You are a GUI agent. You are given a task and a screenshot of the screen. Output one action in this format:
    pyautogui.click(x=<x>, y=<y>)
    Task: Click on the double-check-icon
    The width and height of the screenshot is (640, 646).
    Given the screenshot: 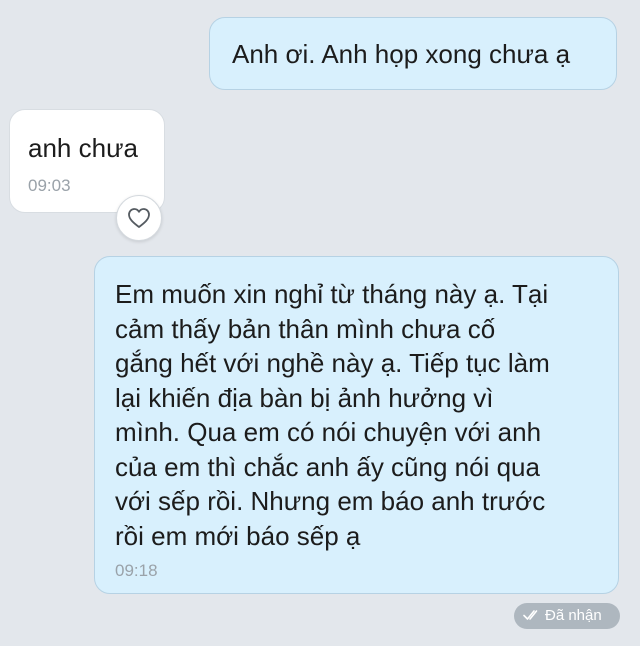 What is the action you would take?
    pyautogui.click(x=530, y=614)
    